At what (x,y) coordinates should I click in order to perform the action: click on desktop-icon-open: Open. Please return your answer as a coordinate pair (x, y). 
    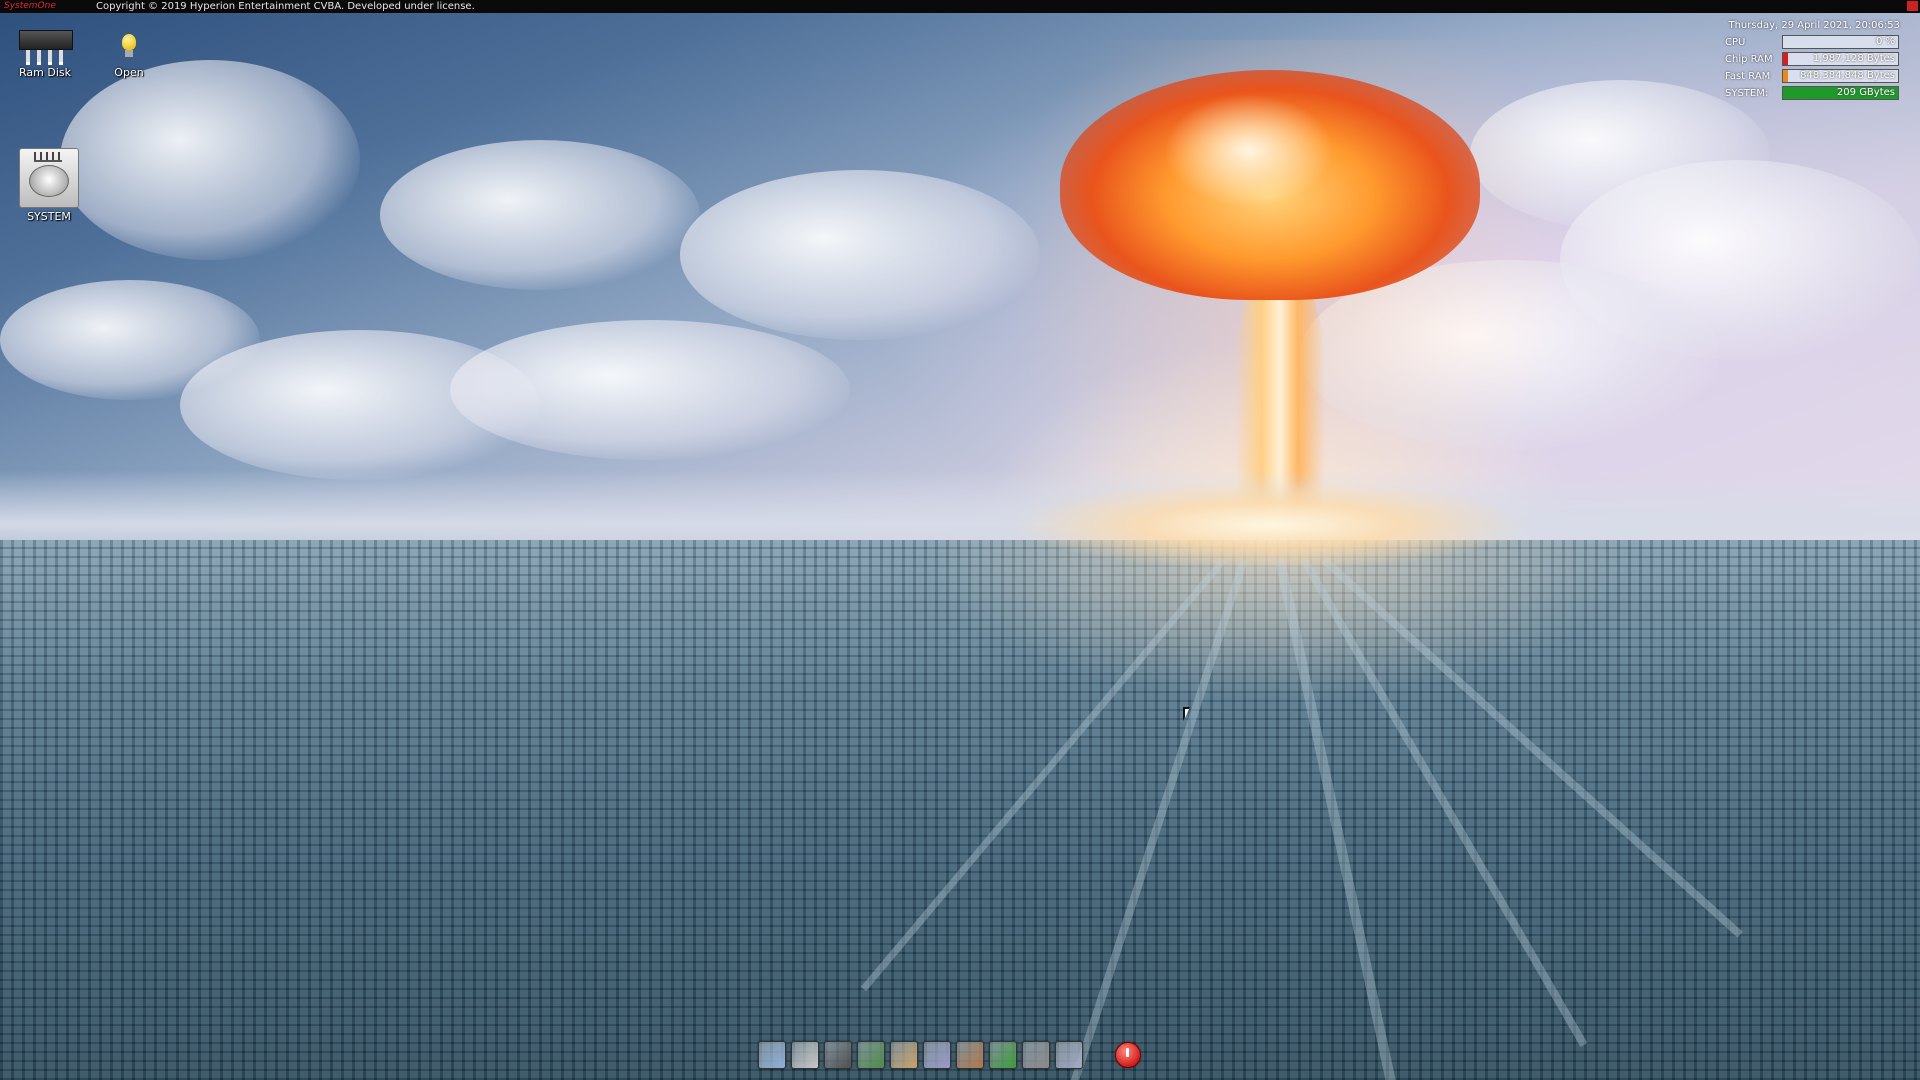
    Looking at the image, I should click on (129, 56).